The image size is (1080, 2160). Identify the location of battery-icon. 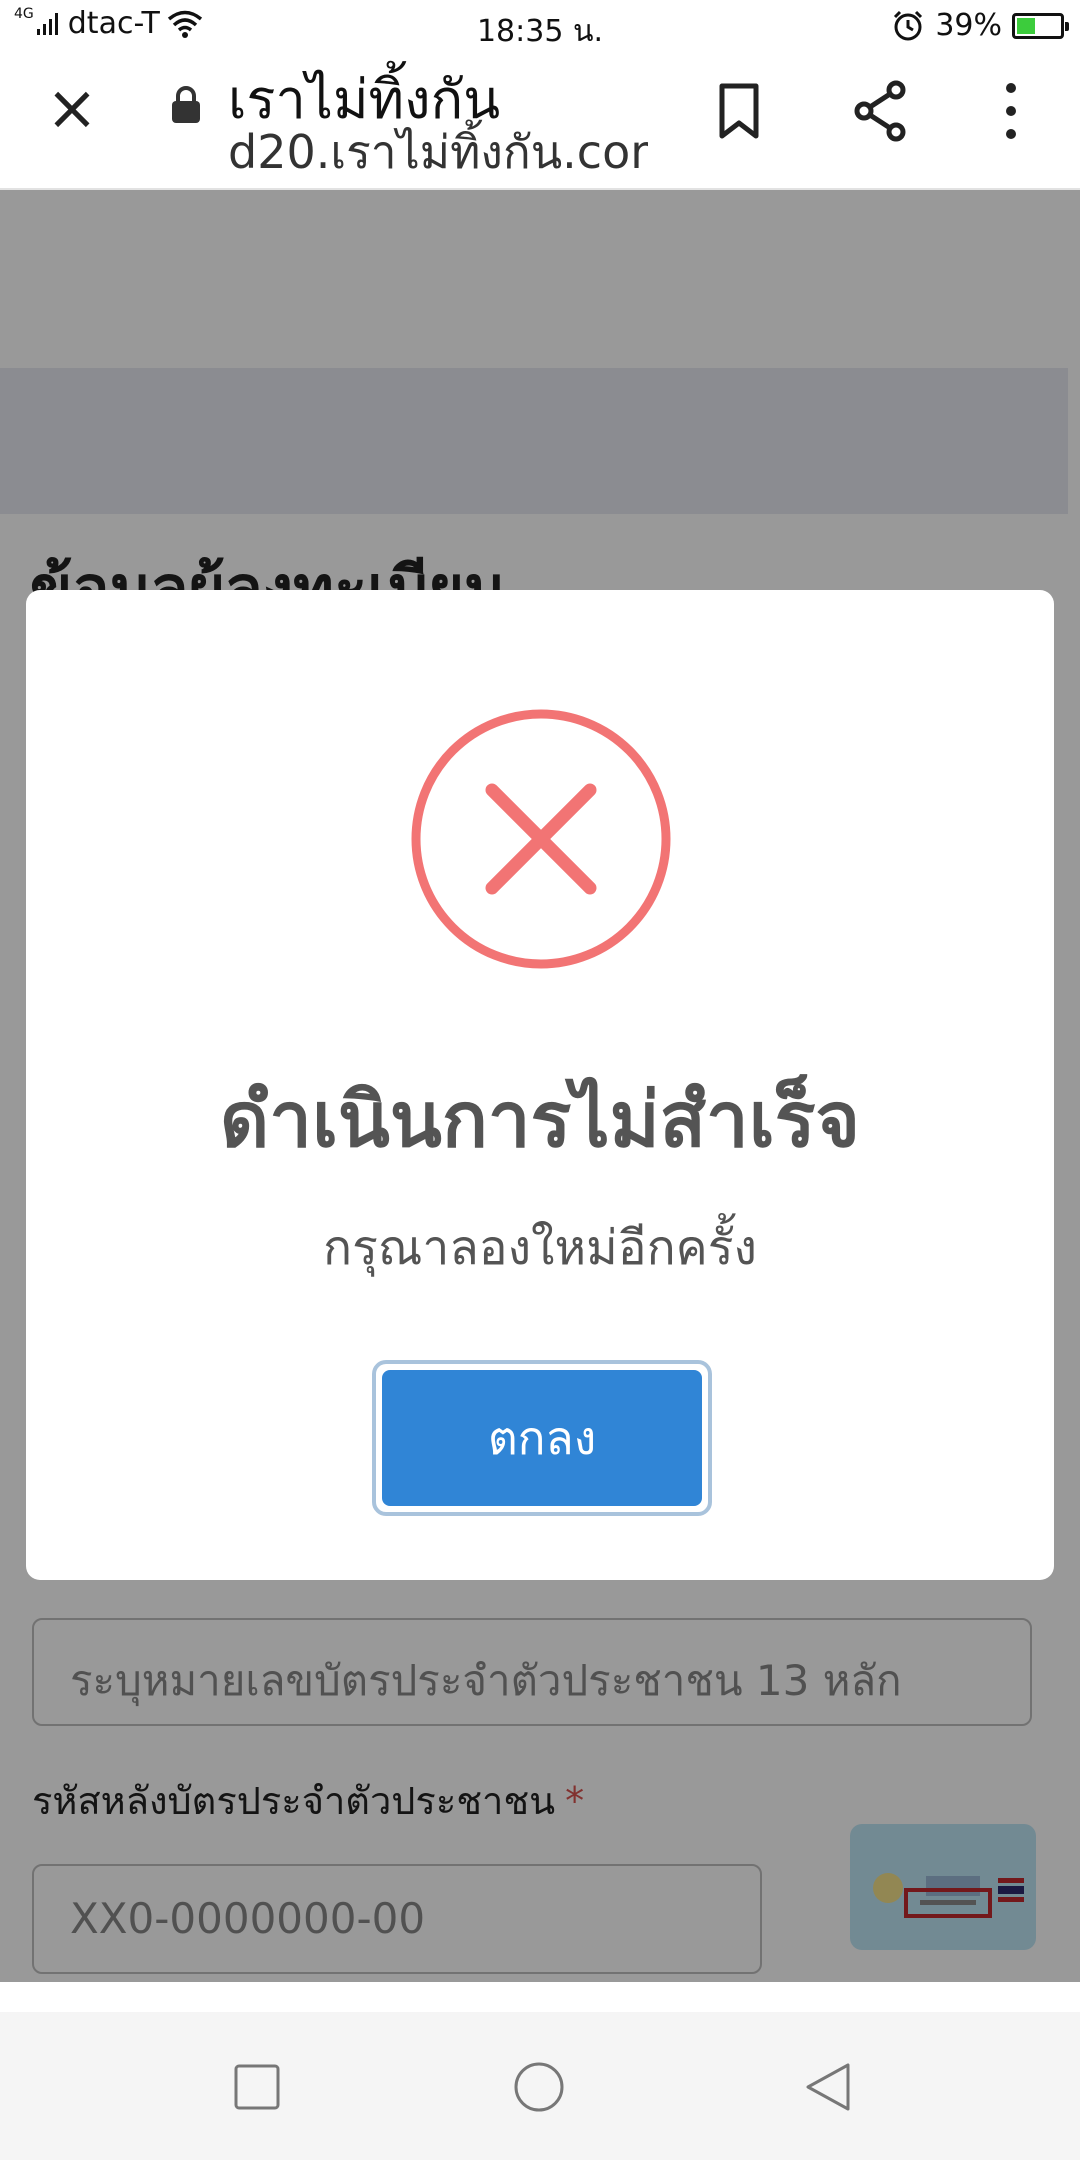
(1040, 25).